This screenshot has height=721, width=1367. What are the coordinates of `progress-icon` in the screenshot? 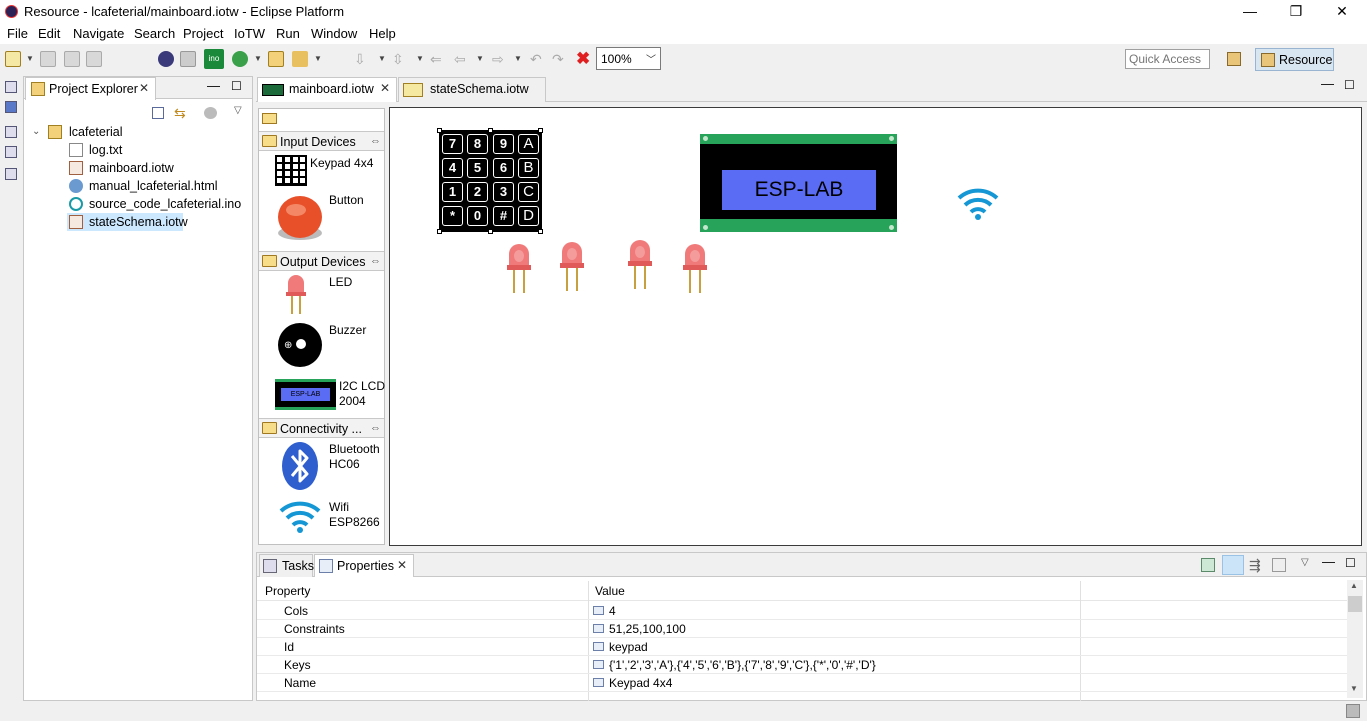 It's located at (1353, 711).